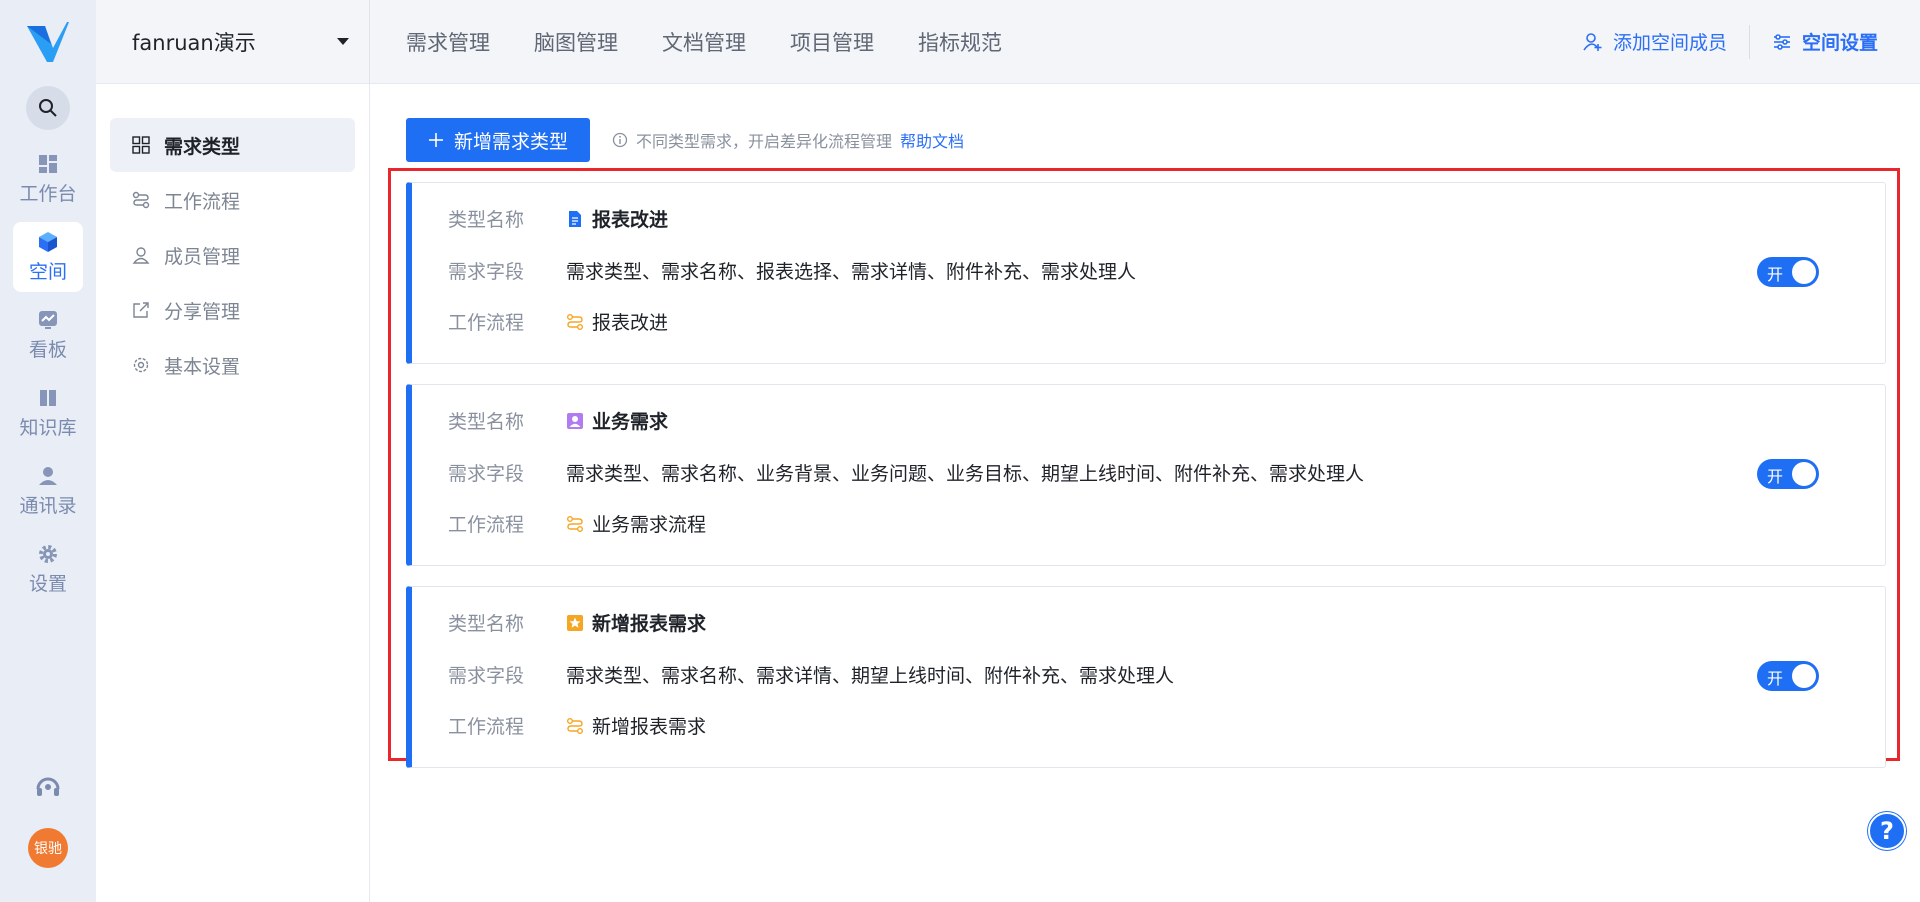 Image resolution: width=1920 pixels, height=902 pixels. I want to click on help-button: ?, so click(1887, 831).